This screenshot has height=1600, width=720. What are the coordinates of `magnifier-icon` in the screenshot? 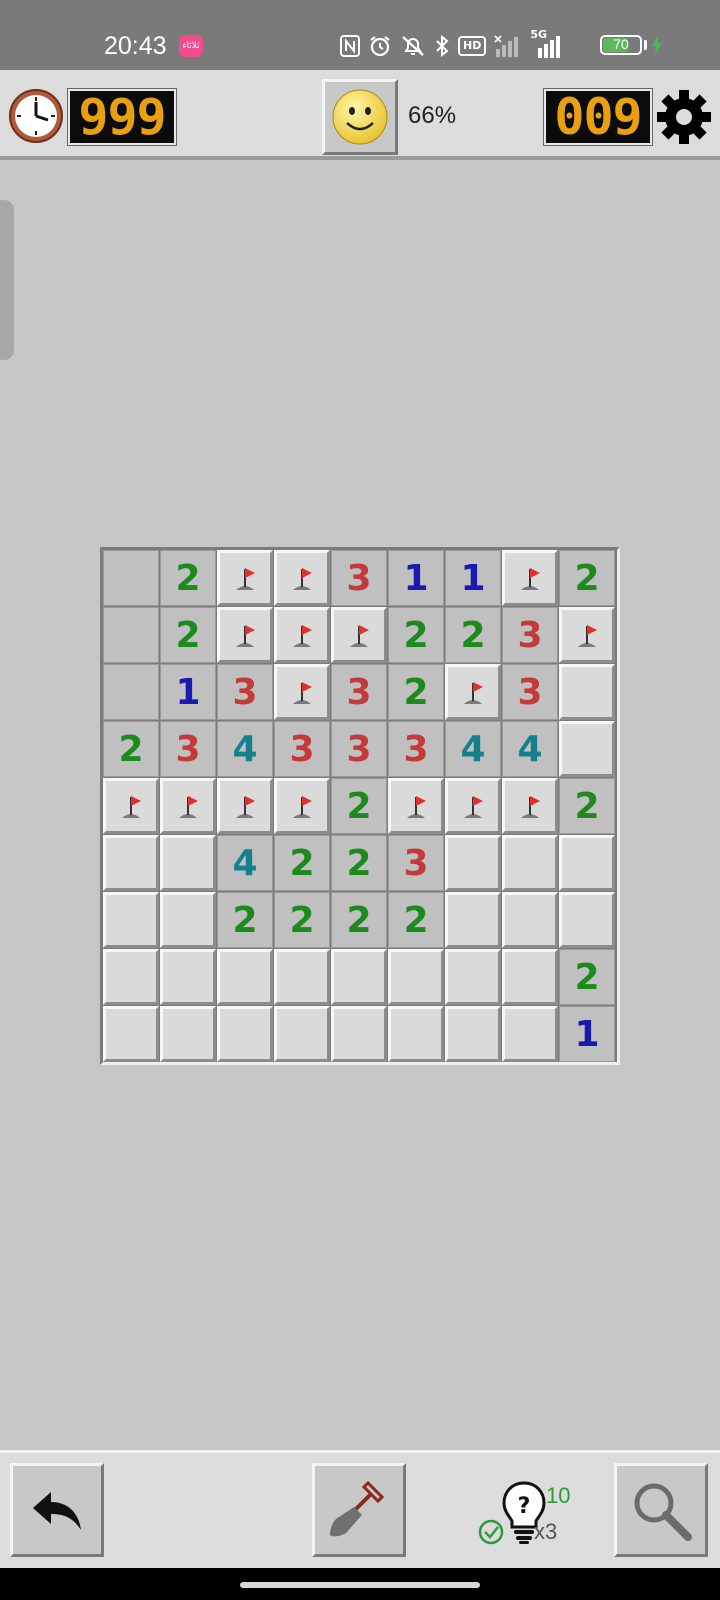 It's located at (663, 1512).